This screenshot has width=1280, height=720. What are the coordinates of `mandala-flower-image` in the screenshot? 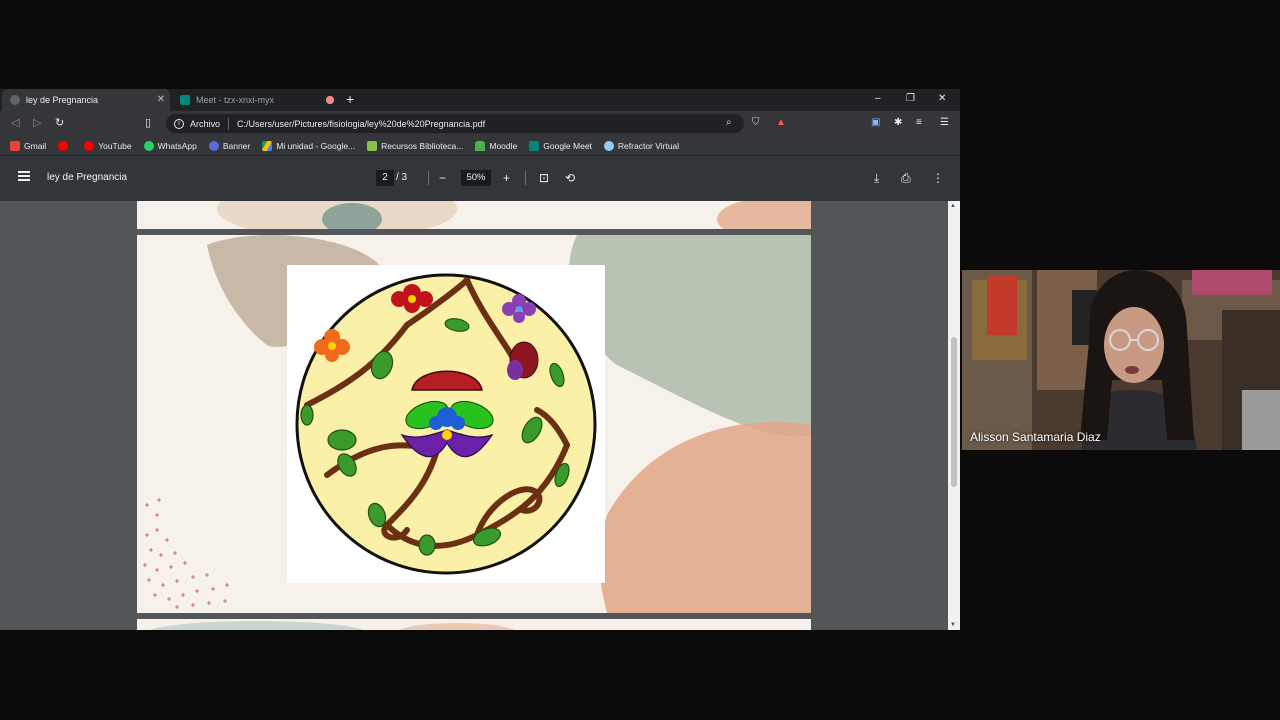 It's located at (446, 424).